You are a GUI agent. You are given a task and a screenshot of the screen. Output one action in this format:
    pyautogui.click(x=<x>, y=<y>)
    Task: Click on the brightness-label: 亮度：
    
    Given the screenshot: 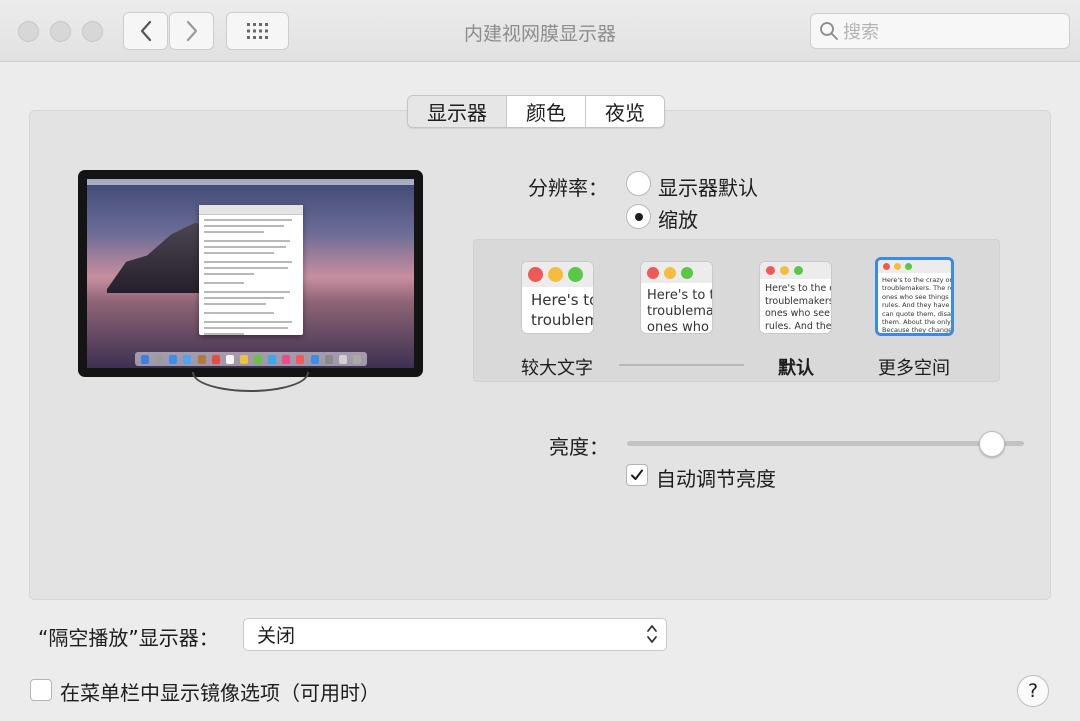 What is the action you would take?
    pyautogui.click(x=579, y=447)
    